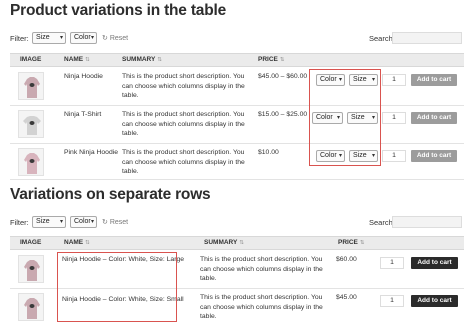 The image size is (474, 324). I want to click on section1-title: Product variations in the table, so click(118, 10).